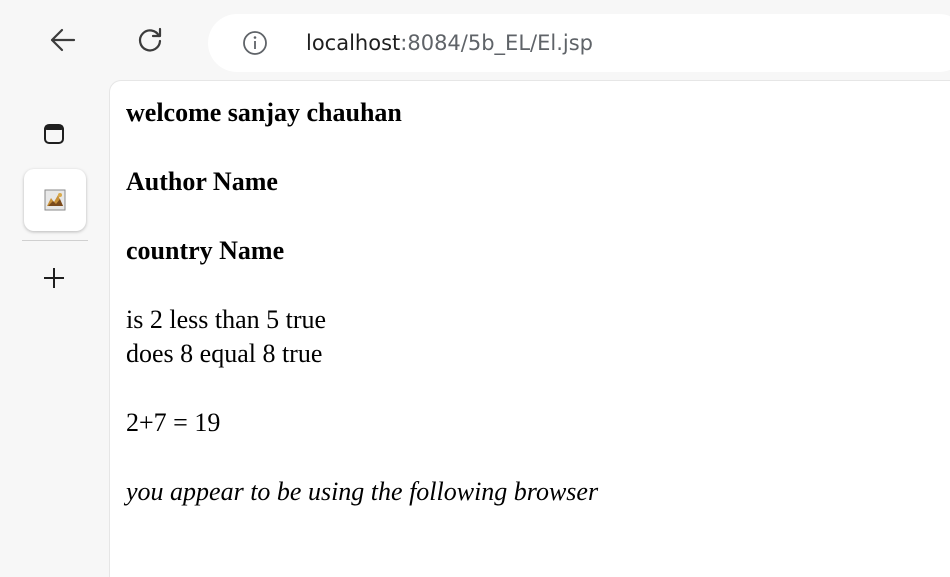 The image size is (950, 577). Describe the element at coordinates (205, 250) in the screenshot. I see `country-heading: country Name` at that location.